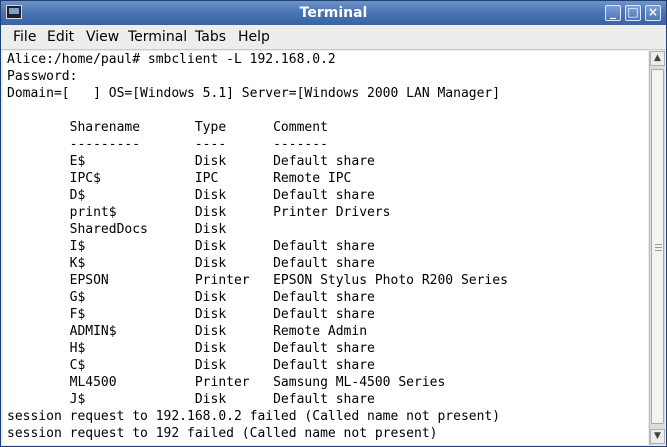 The width and height of the screenshot is (667, 447). Describe the element at coordinates (657, 436) in the screenshot. I see `scroll-down-arrow-icon: ▼` at that location.